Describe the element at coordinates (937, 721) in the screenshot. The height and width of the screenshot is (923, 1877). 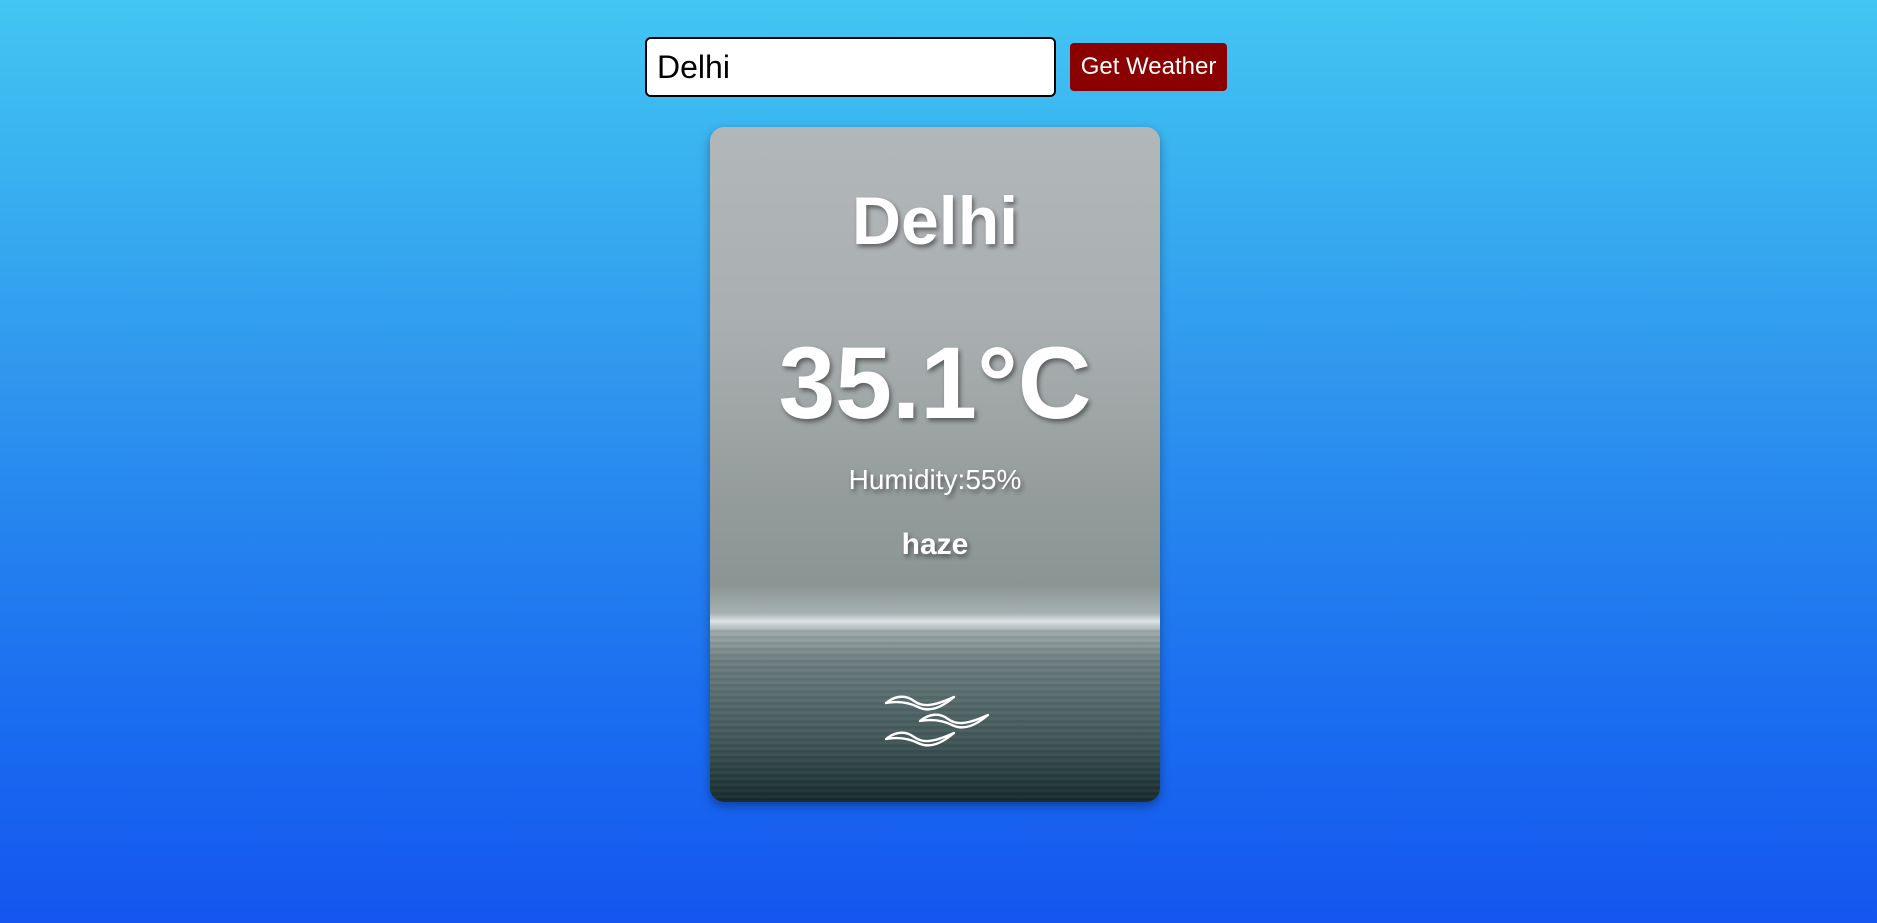
I see `haze-wind-icon` at that location.